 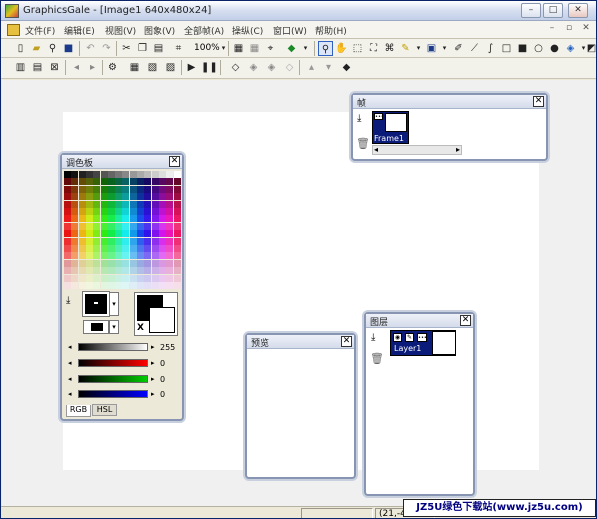 I want to click on preview-panel-header: 预览 ✕, so click(x=300, y=342).